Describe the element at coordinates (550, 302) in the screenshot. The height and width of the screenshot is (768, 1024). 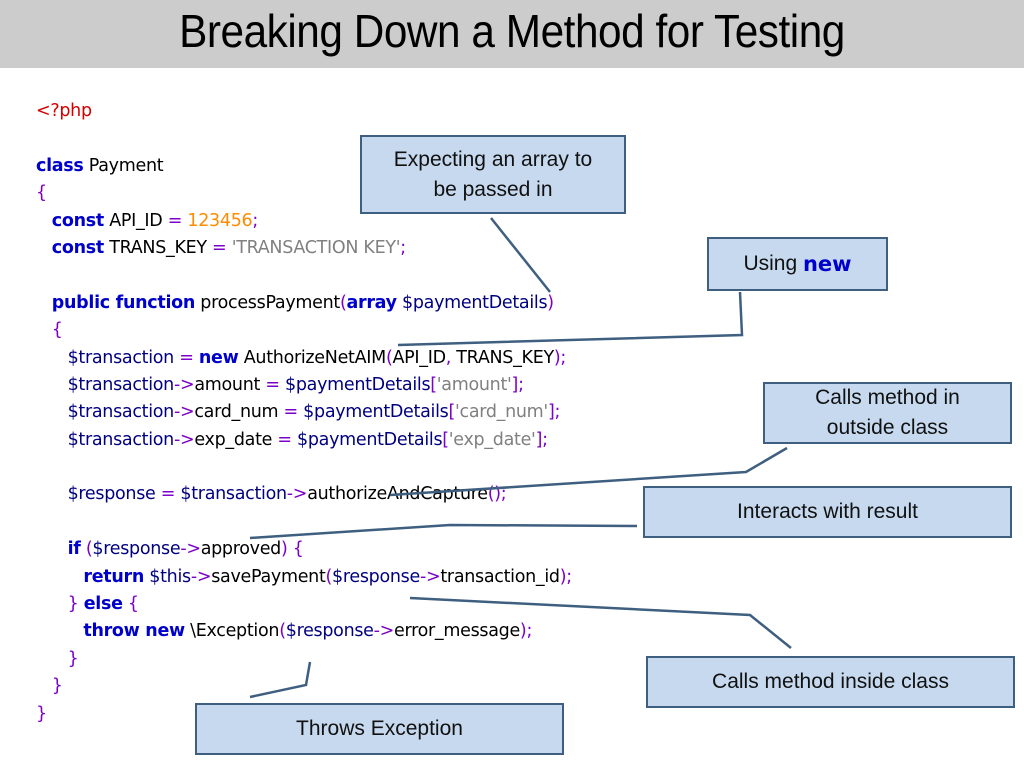
I see `code-token-op: )` at that location.